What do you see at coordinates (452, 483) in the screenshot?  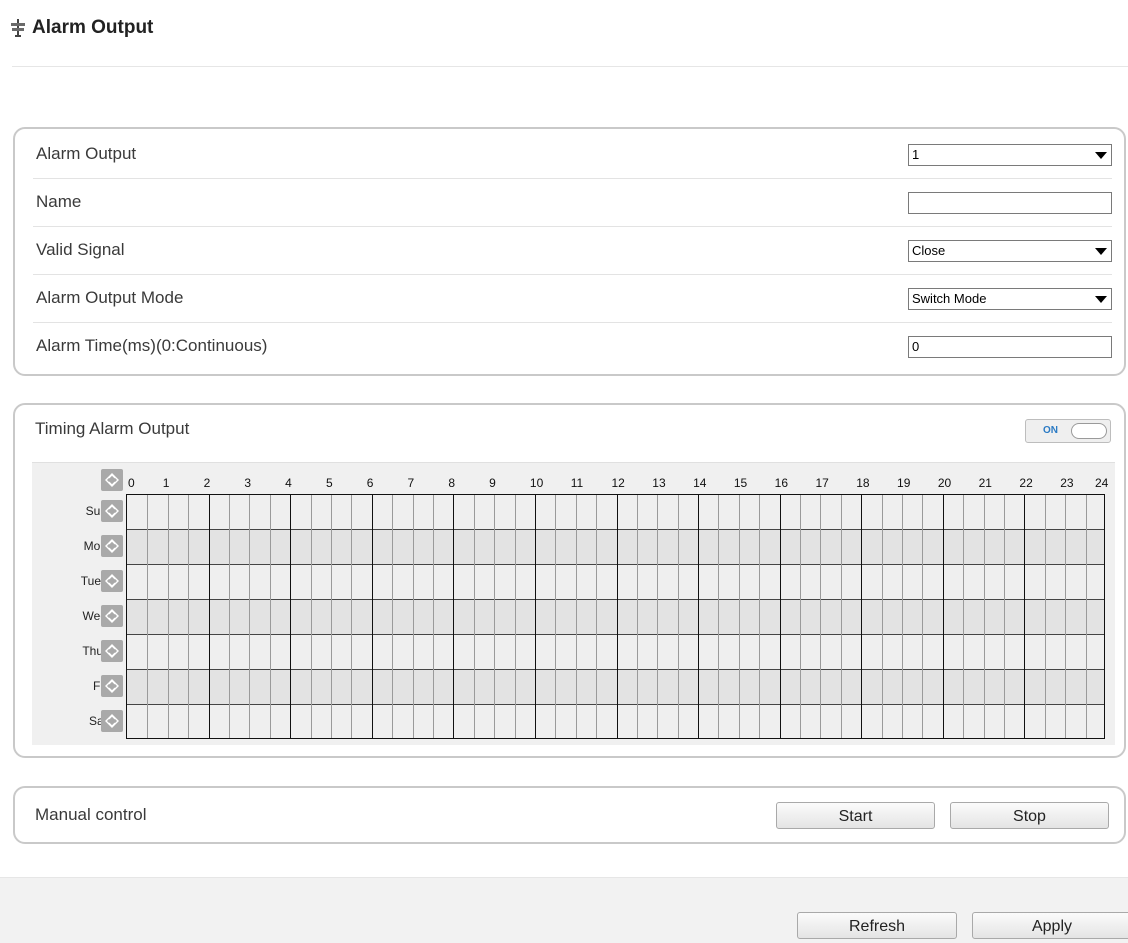 I see `hour-label: 8` at bounding box center [452, 483].